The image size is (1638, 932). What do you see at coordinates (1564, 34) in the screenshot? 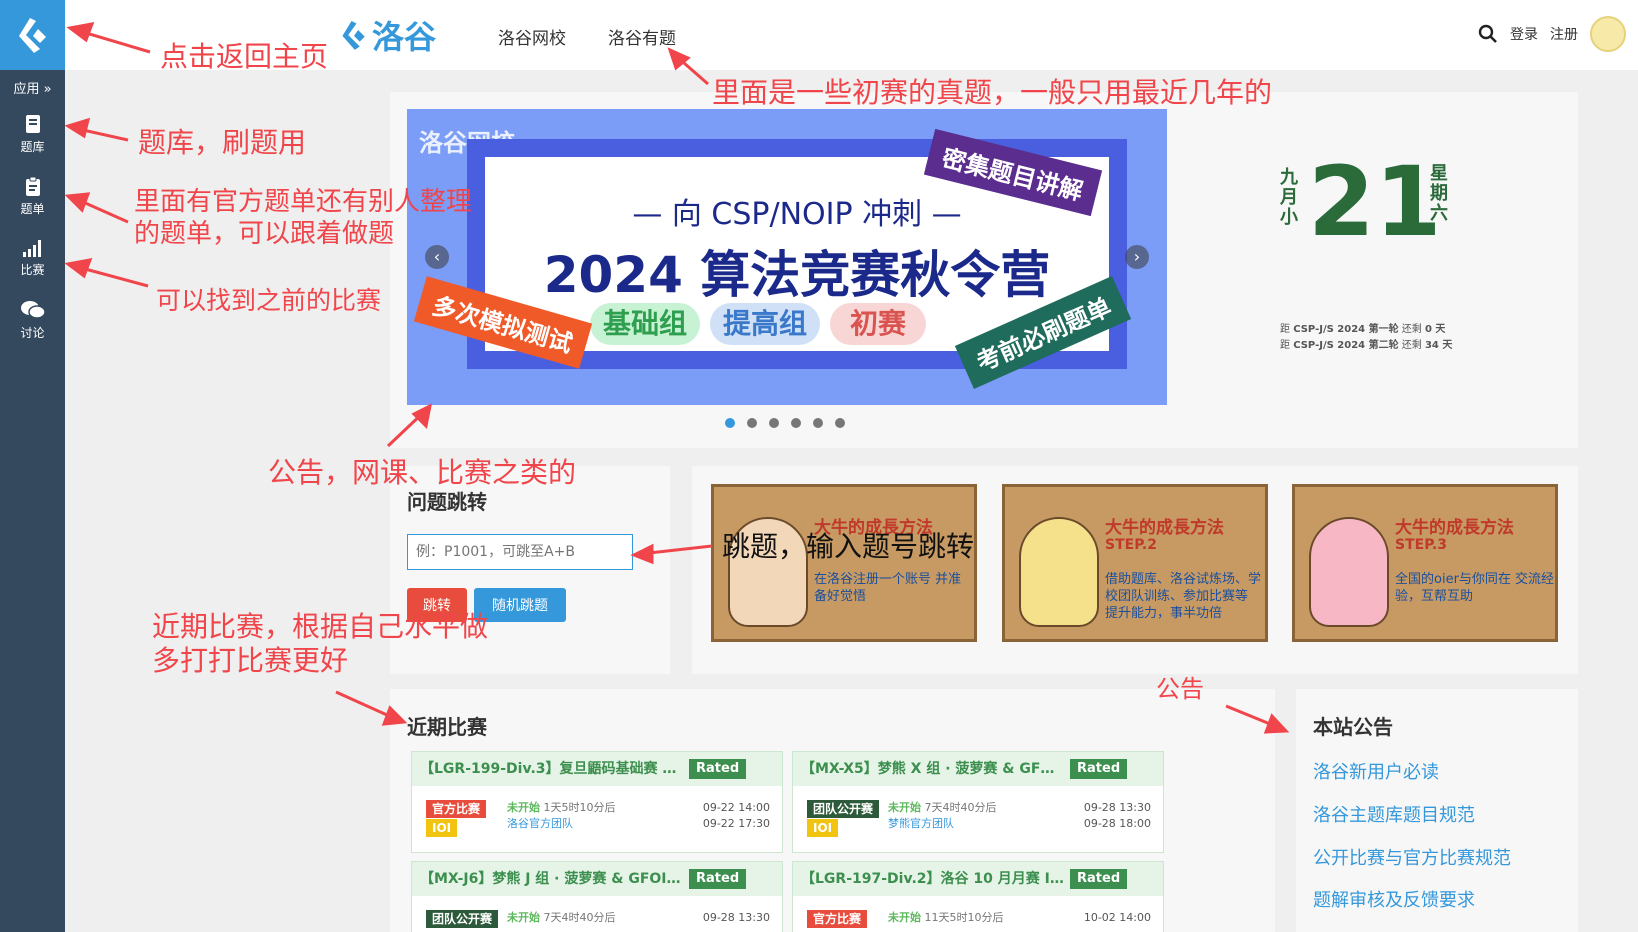
I see `register-link: 注册` at bounding box center [1564, 34].